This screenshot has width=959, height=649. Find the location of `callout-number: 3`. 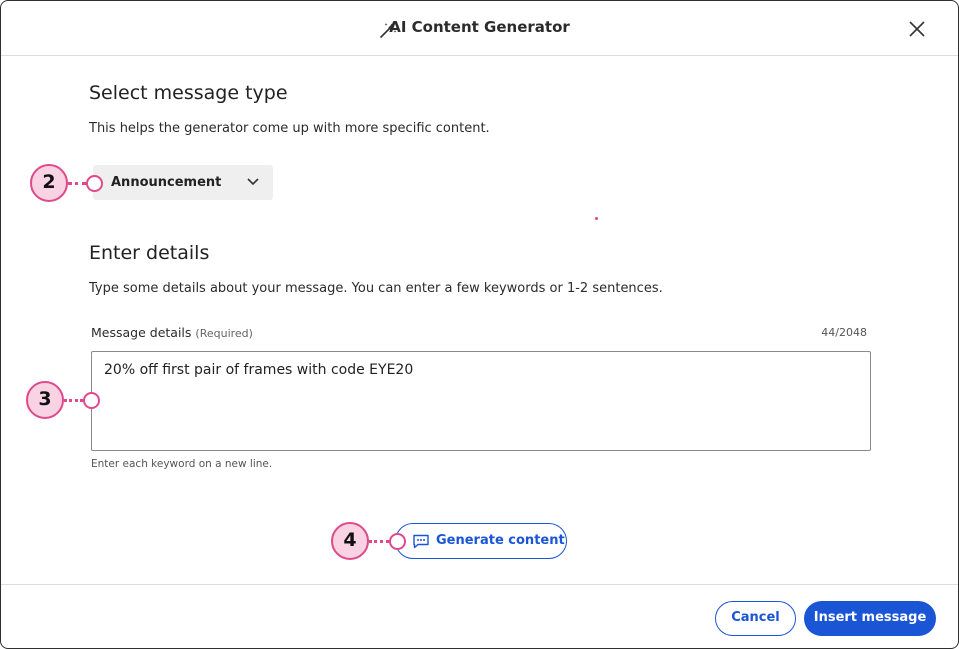

callout-number: 3 is located at coordinates (45, 399).